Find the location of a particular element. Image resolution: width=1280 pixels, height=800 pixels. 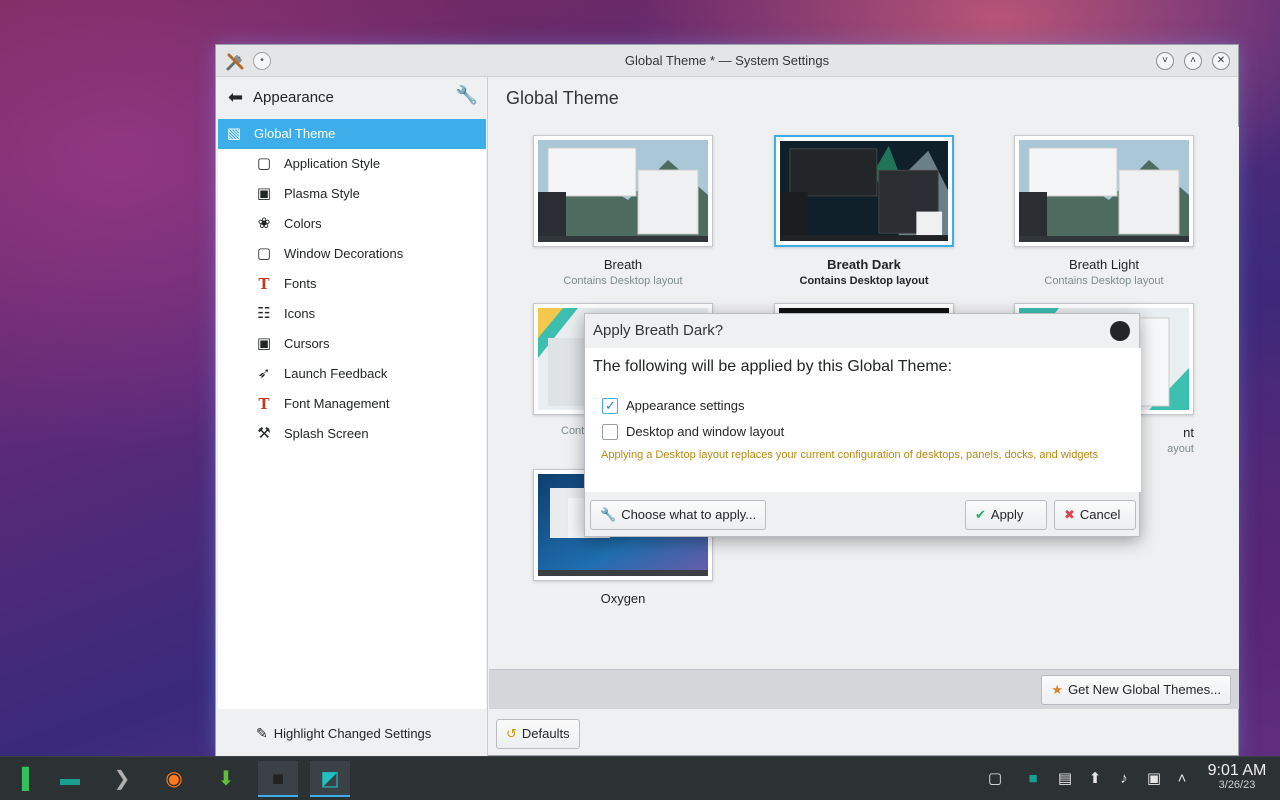

sidebar-item-font-management: T Font Management is located at coordinates (352, 404).